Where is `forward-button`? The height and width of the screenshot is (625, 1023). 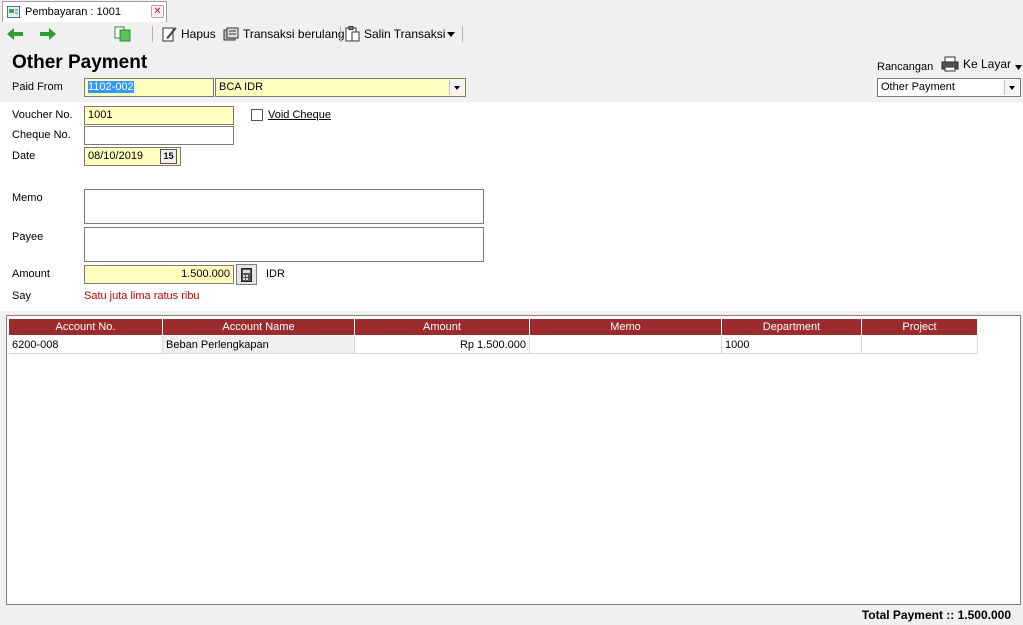
forward-button is located at coordinates (48, 34).